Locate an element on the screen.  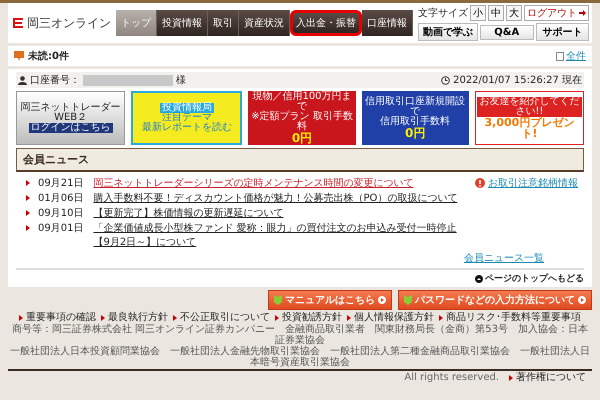
header-link: サポート is located at coordinates (562, 32).